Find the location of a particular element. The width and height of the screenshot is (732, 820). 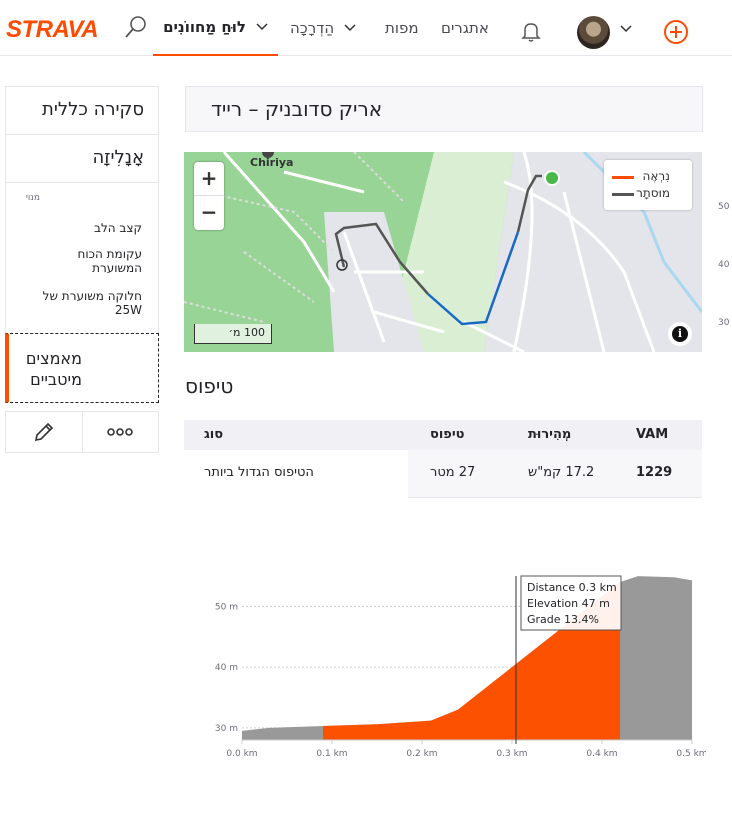

zoom-controls: + − is located at coordinates (209, 196).